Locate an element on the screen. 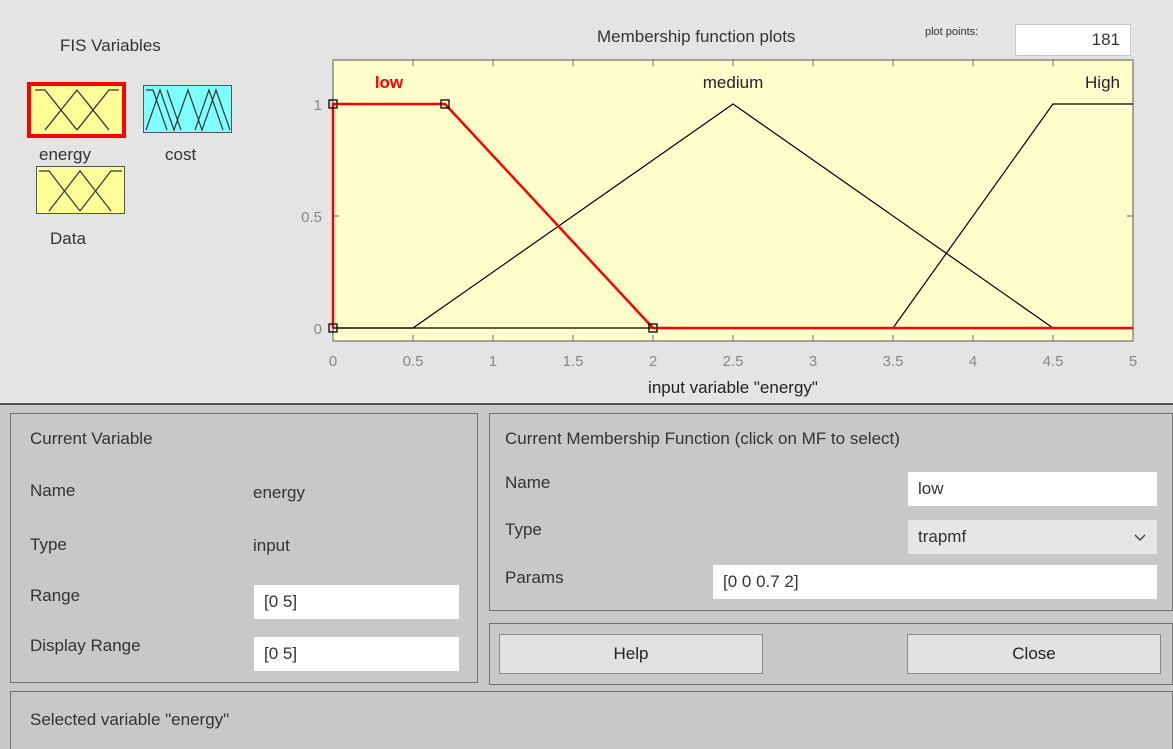 Image resolution: width=1173 pixels, height=749 pixels. mf-name-value: low is located at coordinates (931, 488).